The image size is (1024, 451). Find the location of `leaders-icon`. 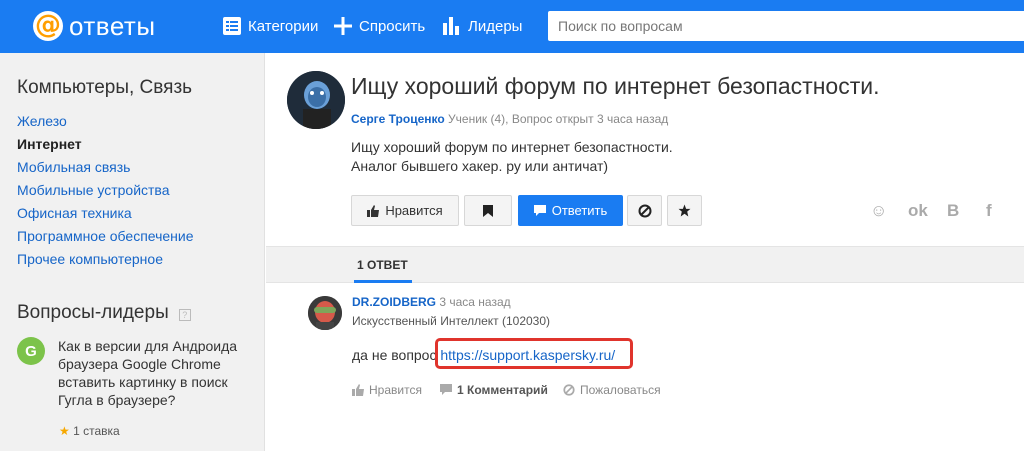

leaders-icon is located at coordinates (451, 26).